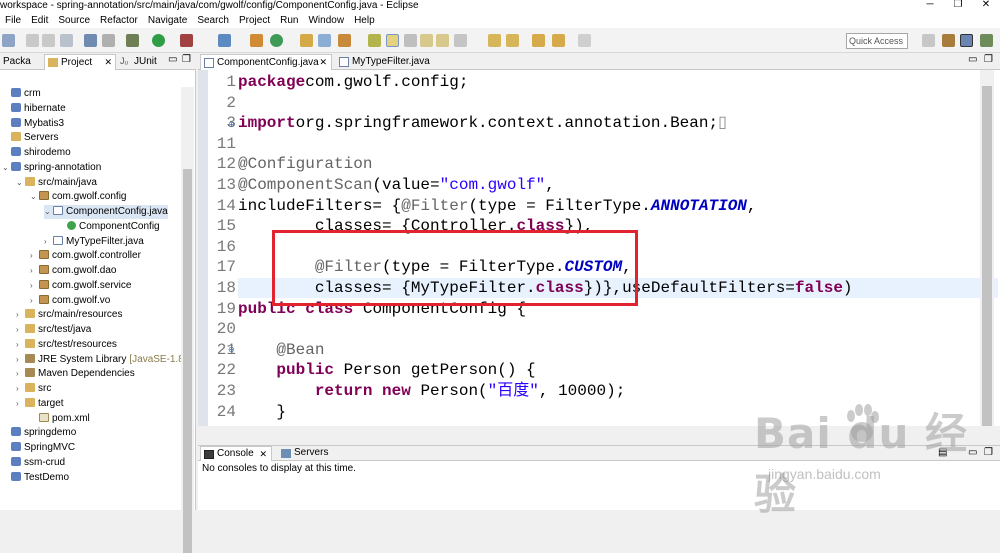 The width and height of the screenshot is (1000, 553). Describe the element at coordinates (75, 374) in the screenshot. I see `tree-item: › Maven Dependencies` at that location.